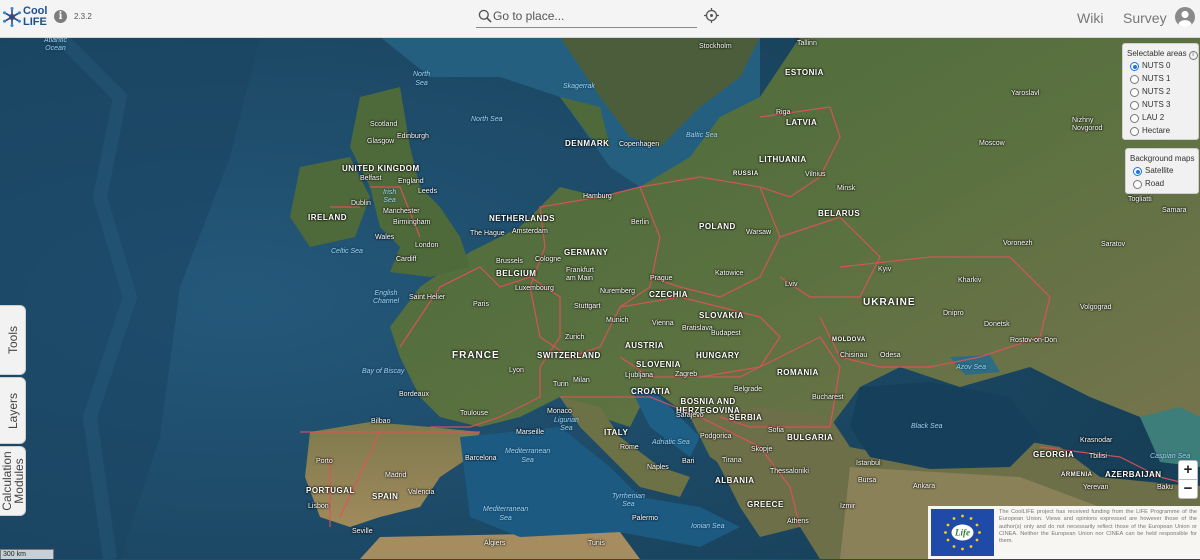  I want to click on country-label: ALBANIA, so click(735, 480).